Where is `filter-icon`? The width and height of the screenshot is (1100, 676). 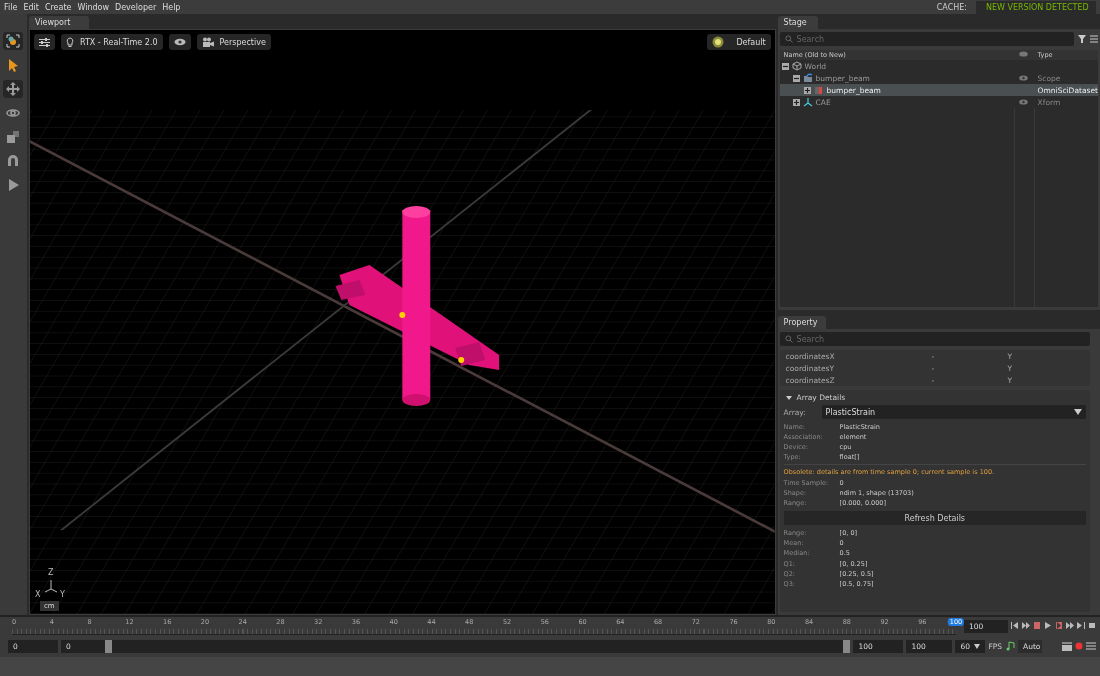 filter-icon is located at coordinates (1082, 39).